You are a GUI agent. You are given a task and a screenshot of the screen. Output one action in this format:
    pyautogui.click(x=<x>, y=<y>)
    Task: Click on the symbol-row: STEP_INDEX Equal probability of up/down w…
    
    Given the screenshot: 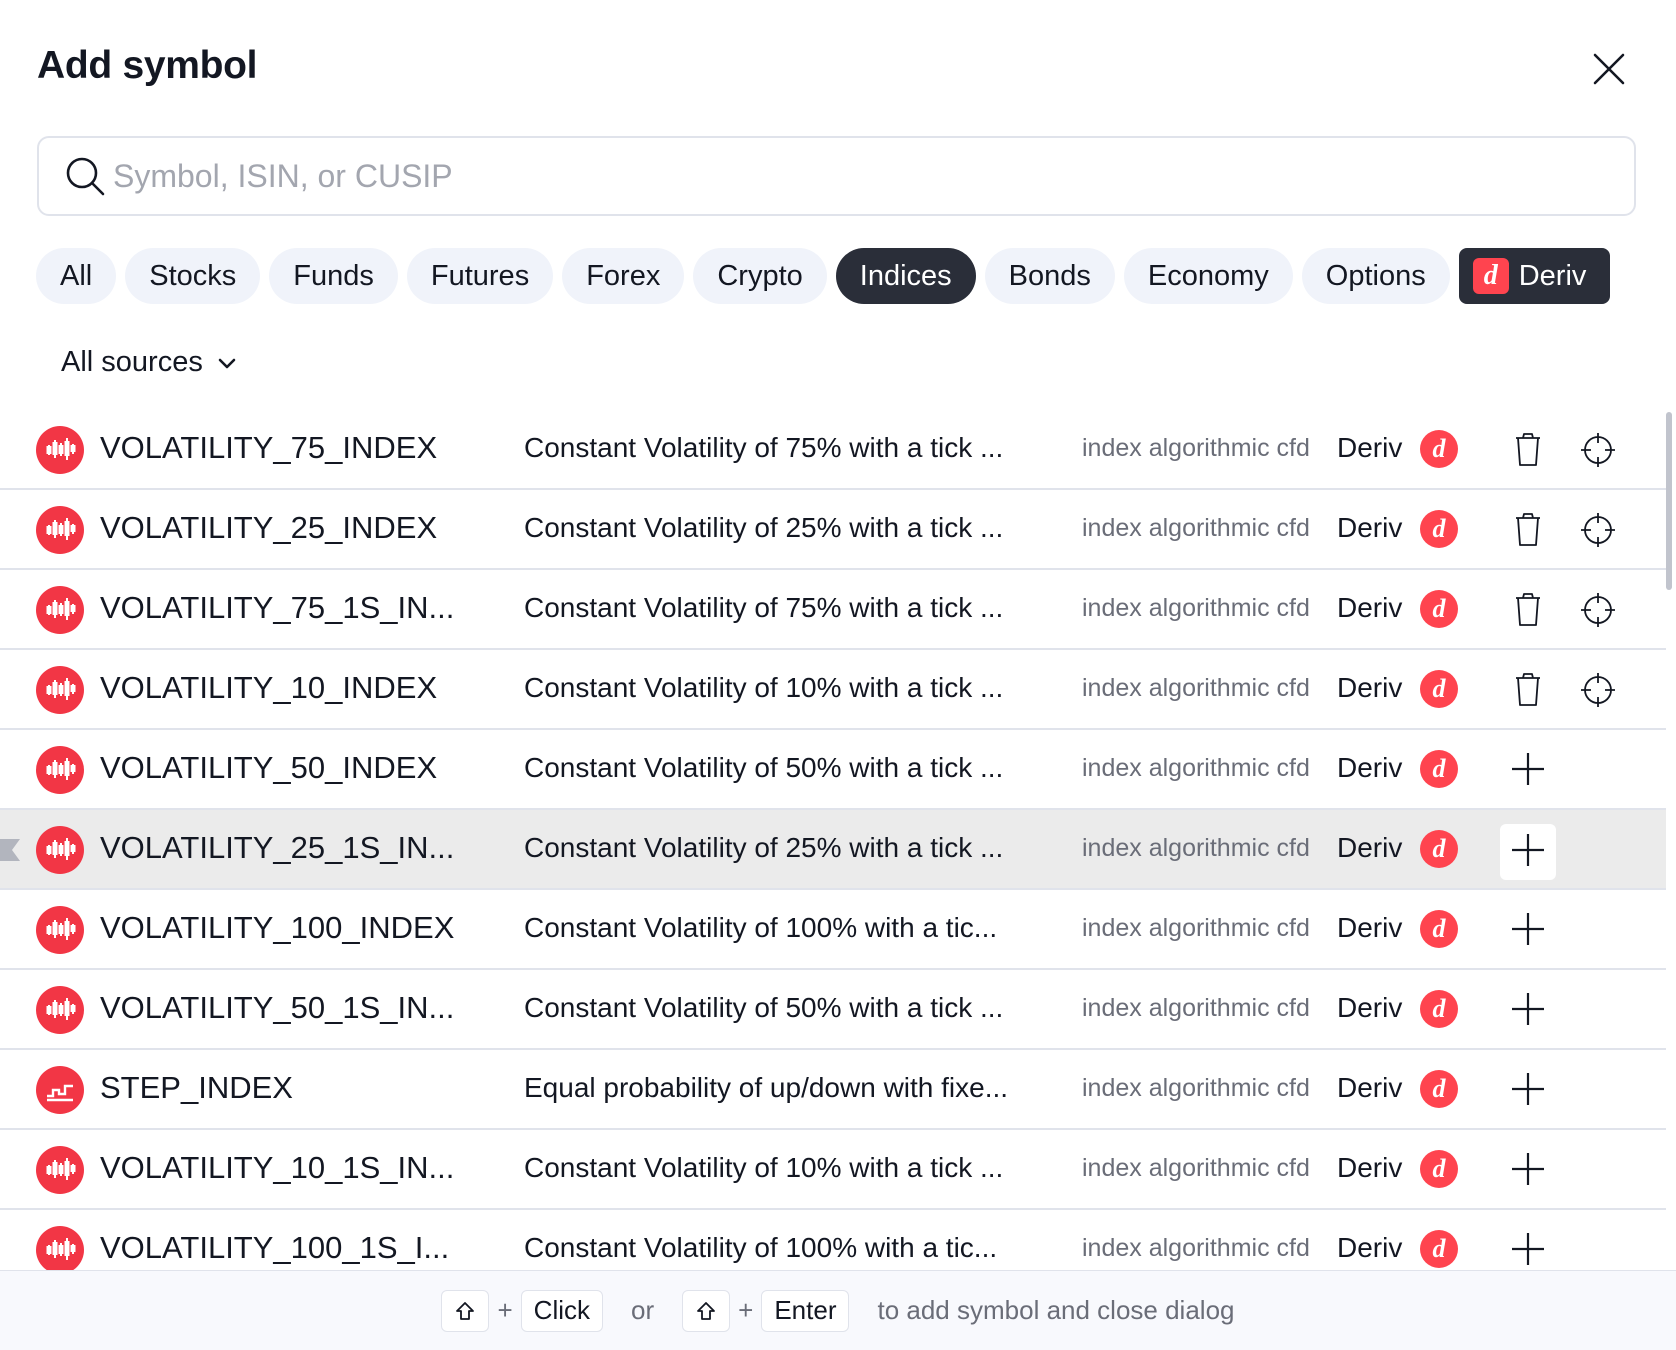 What is the action you would take?
    pyautogui.click(x=833, y=1090)
    